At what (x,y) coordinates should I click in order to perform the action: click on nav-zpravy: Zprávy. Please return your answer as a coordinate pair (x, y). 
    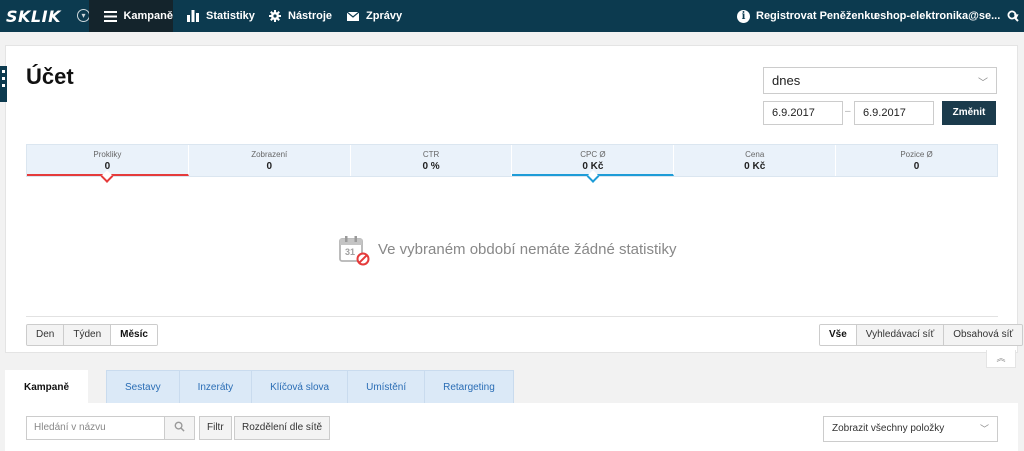
    Looking at the image, I should click on (374, 16).